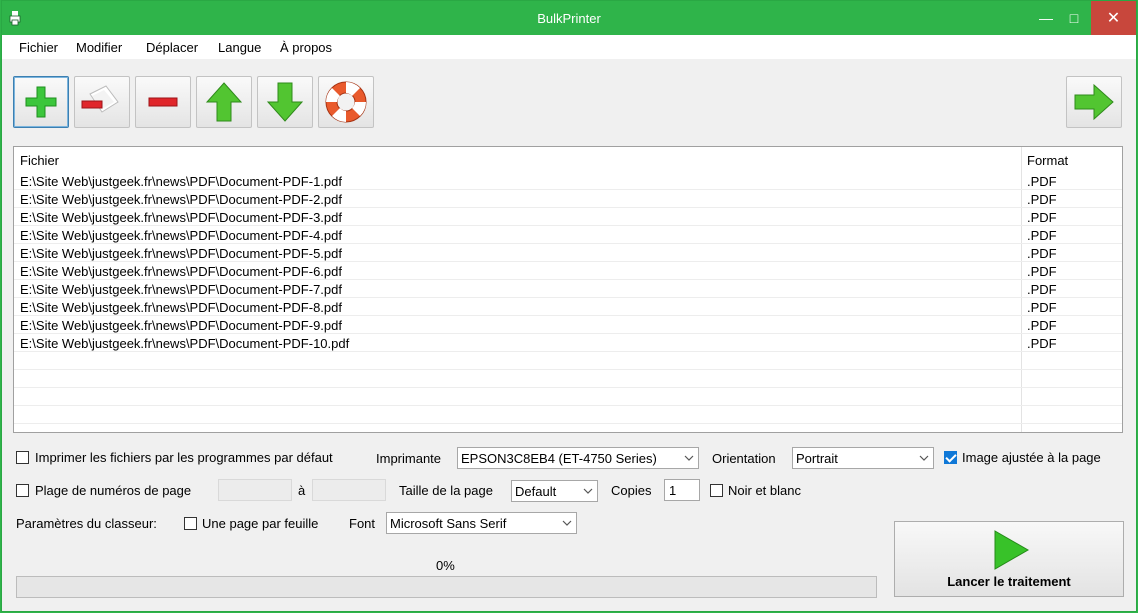  Describe the element at coordinates (448, 523) in the screenshot. I see `font-value: Microsoft Sans Serif` at that location.